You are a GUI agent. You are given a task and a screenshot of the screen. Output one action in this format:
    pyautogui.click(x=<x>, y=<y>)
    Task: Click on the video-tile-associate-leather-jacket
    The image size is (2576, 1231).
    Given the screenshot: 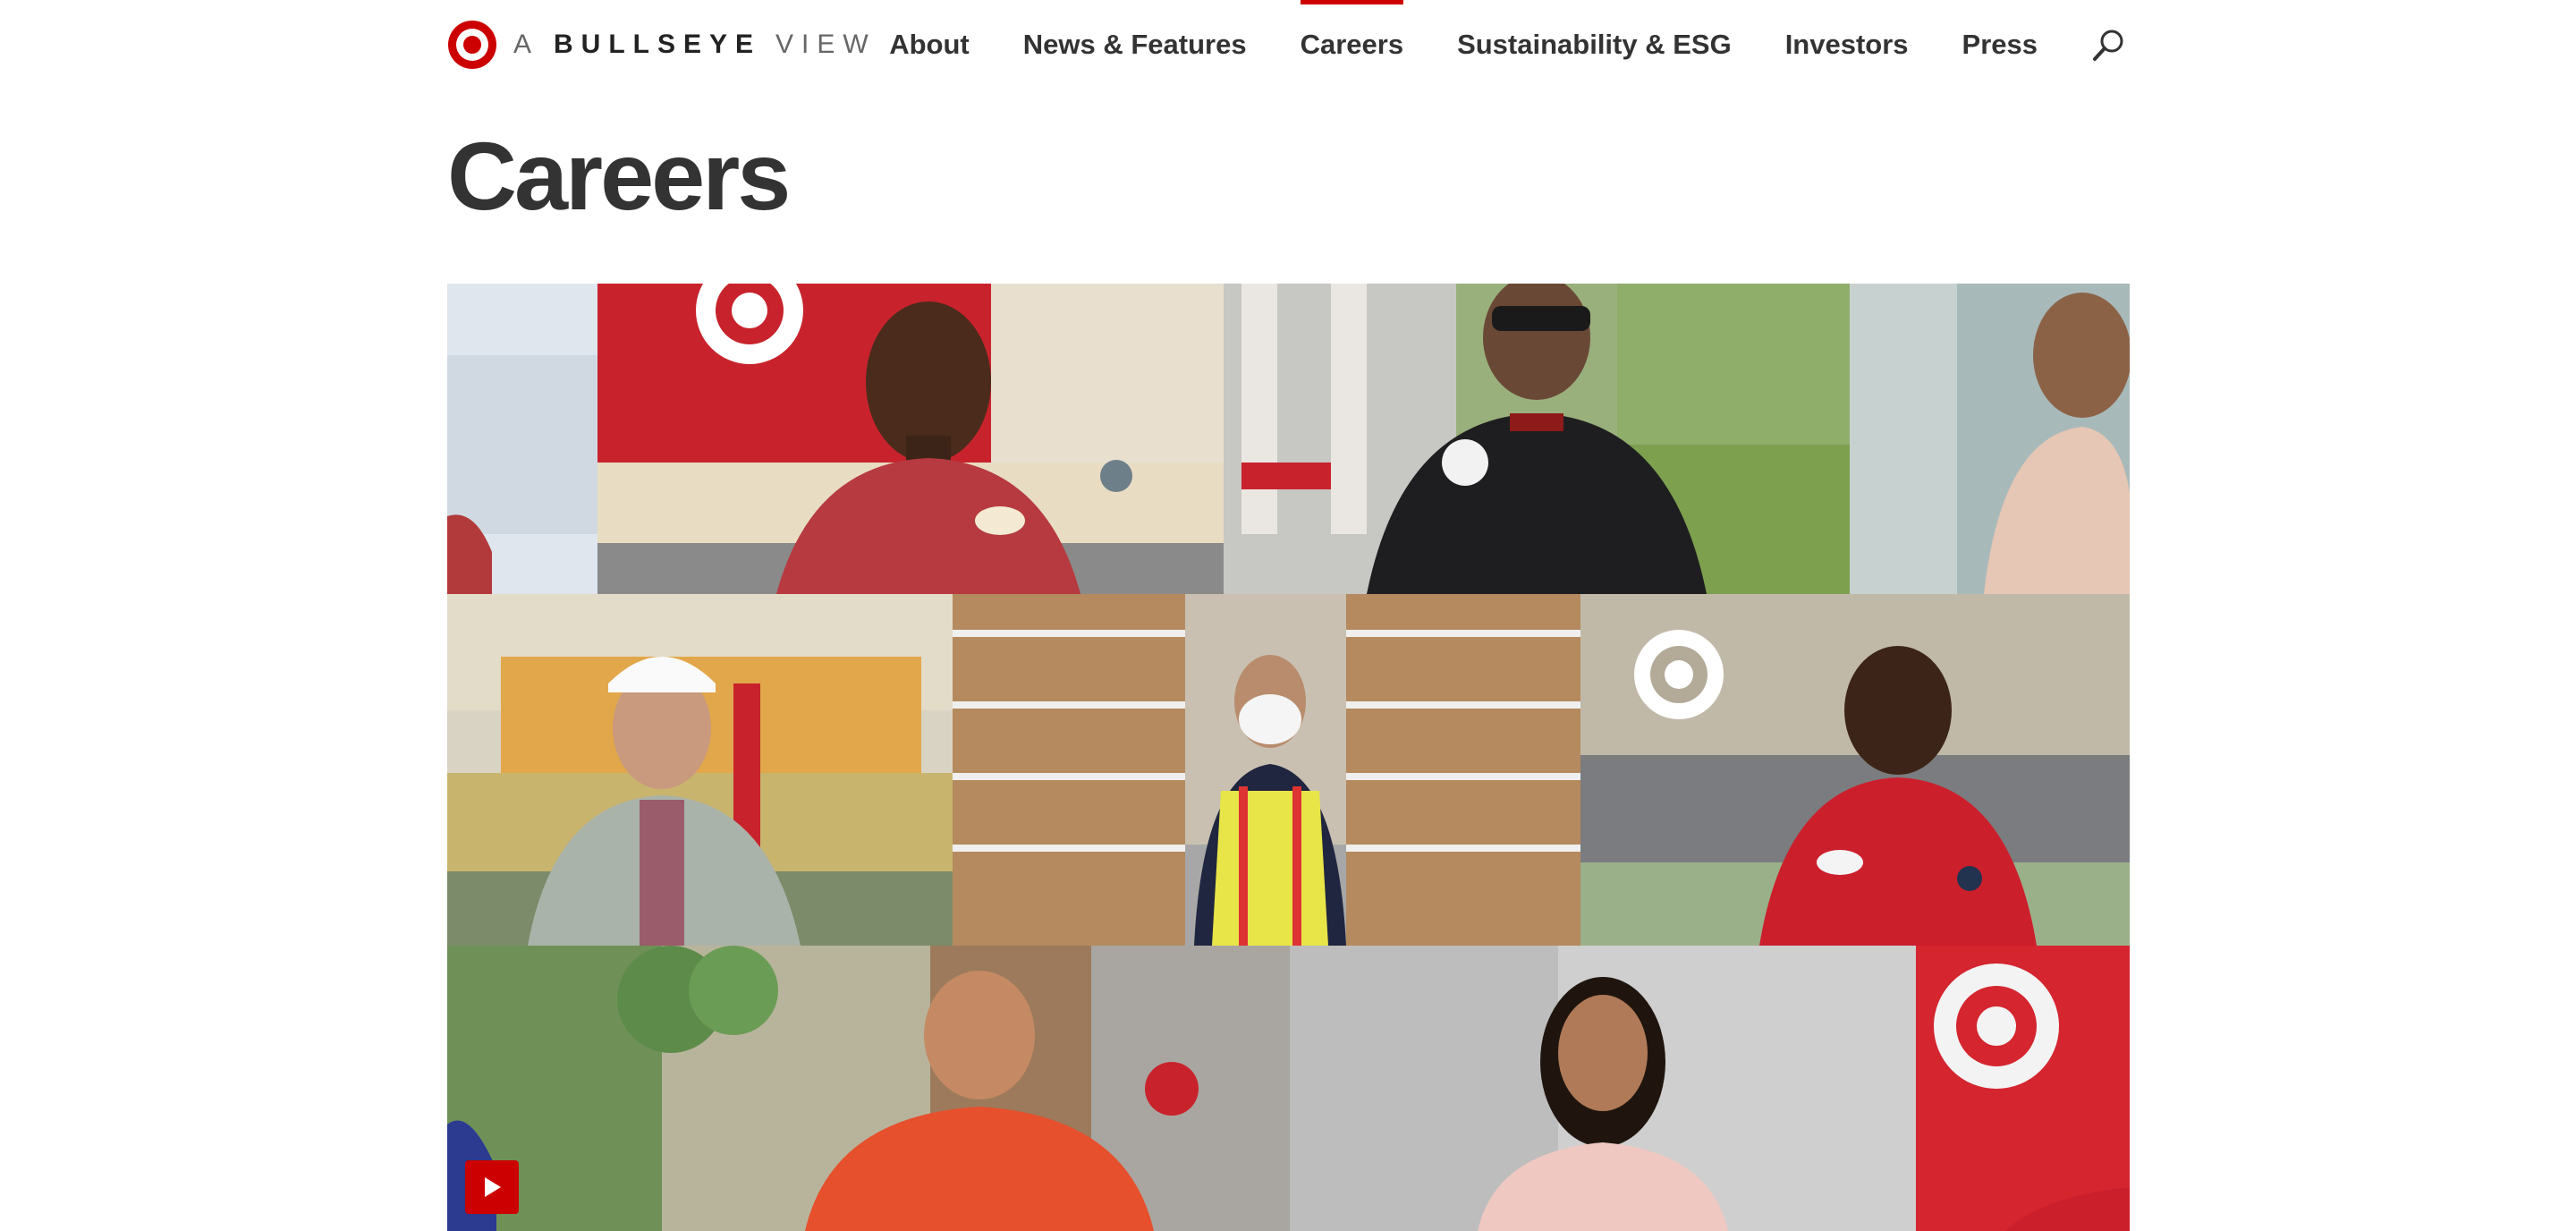 What is the action you would take?
    pyautogui.click(x=1537, y=439)
    